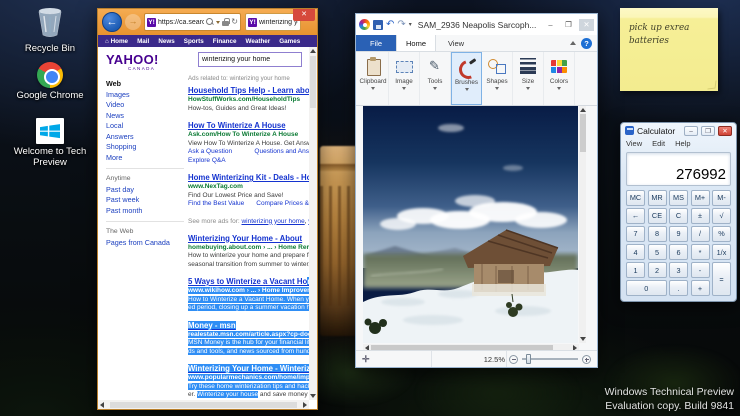 This screenshot has height=416, width=740. I want to click on chevron-down-icon: ▾, so click(410, 24).